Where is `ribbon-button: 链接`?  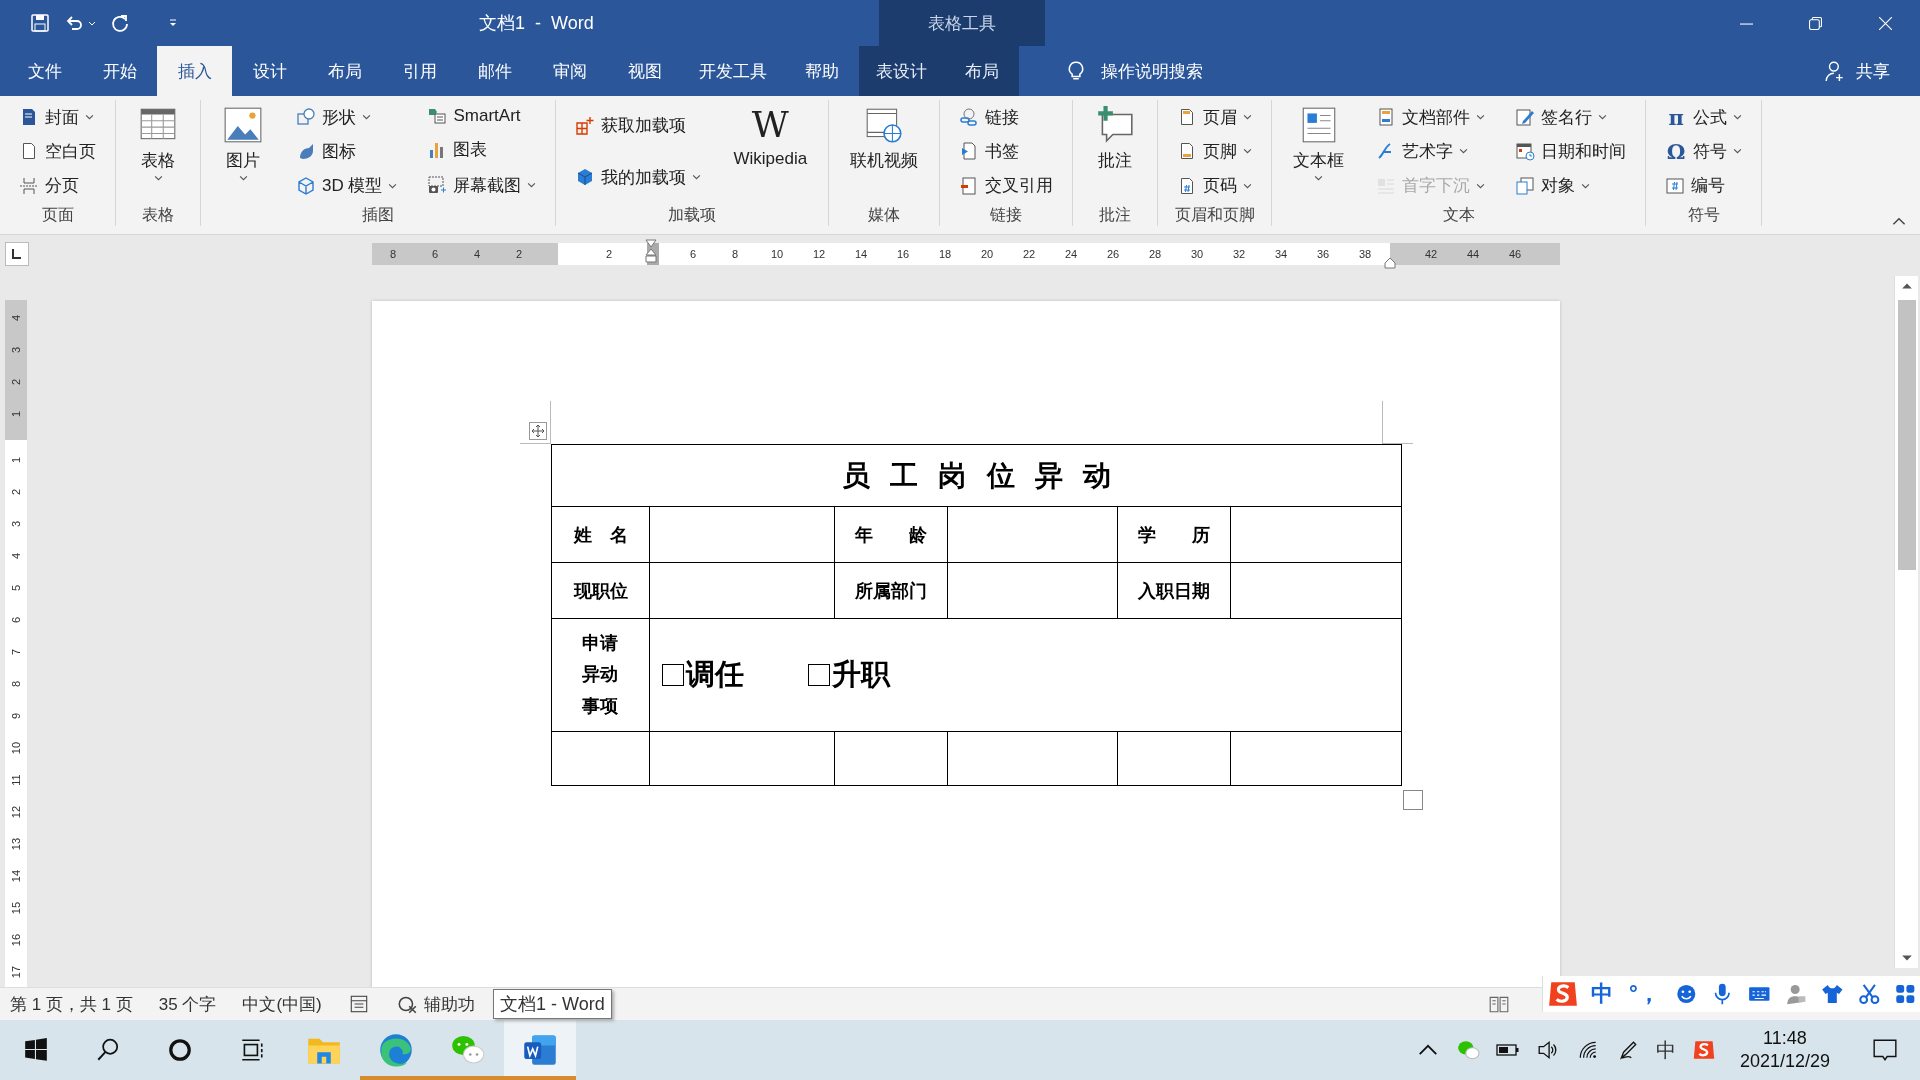
ribbon-button: 链接 is located at coordinates (1006, 117).